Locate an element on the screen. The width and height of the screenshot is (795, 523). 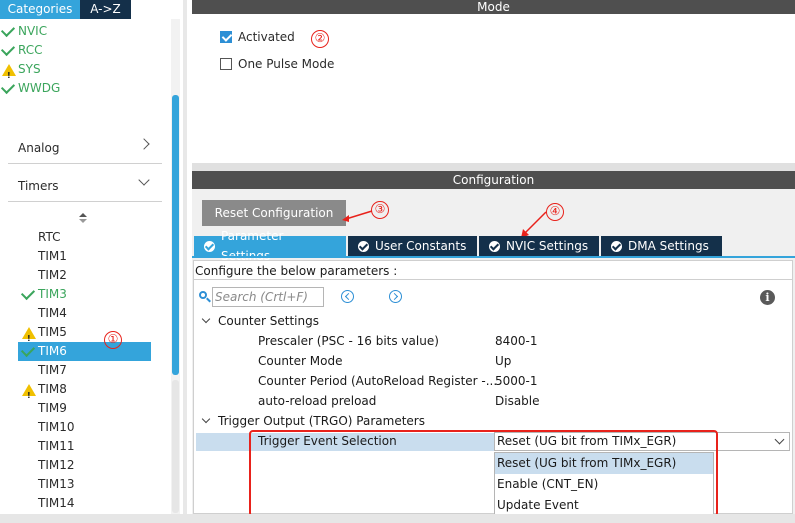
sidebar-item-tim4: TIM4 is located at coordinates (42, 313).